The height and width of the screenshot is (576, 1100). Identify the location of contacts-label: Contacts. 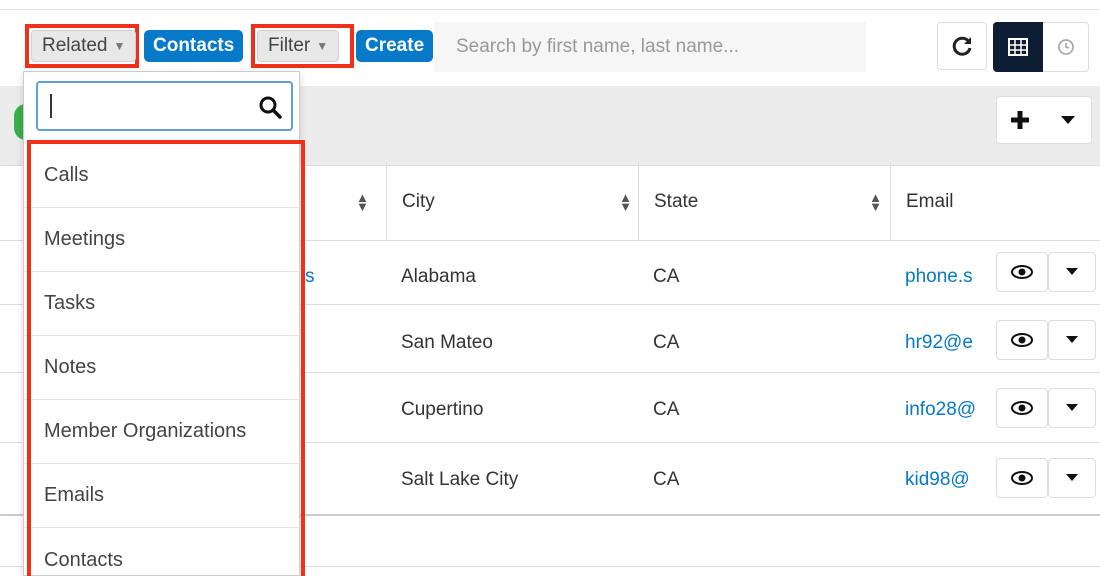
(194, 45).